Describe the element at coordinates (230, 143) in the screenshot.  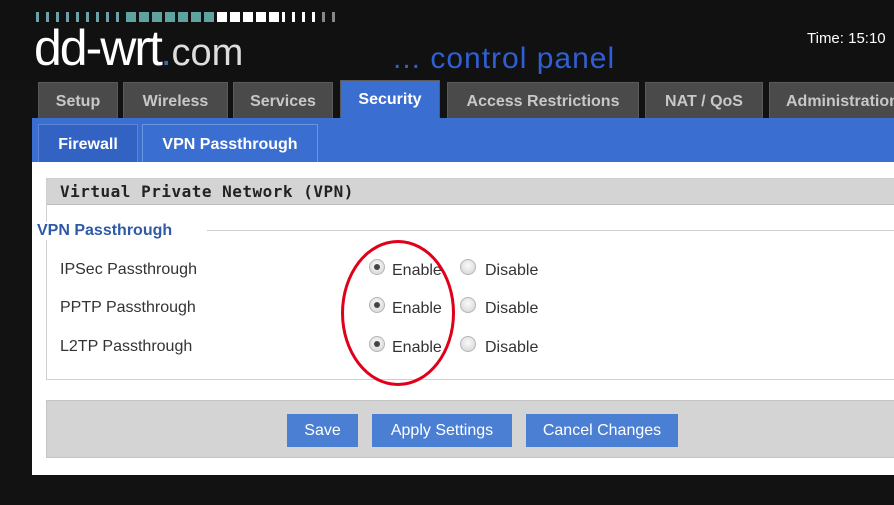
I see `subtab-vpn-passthrough: VPN Passthrough` at that location.